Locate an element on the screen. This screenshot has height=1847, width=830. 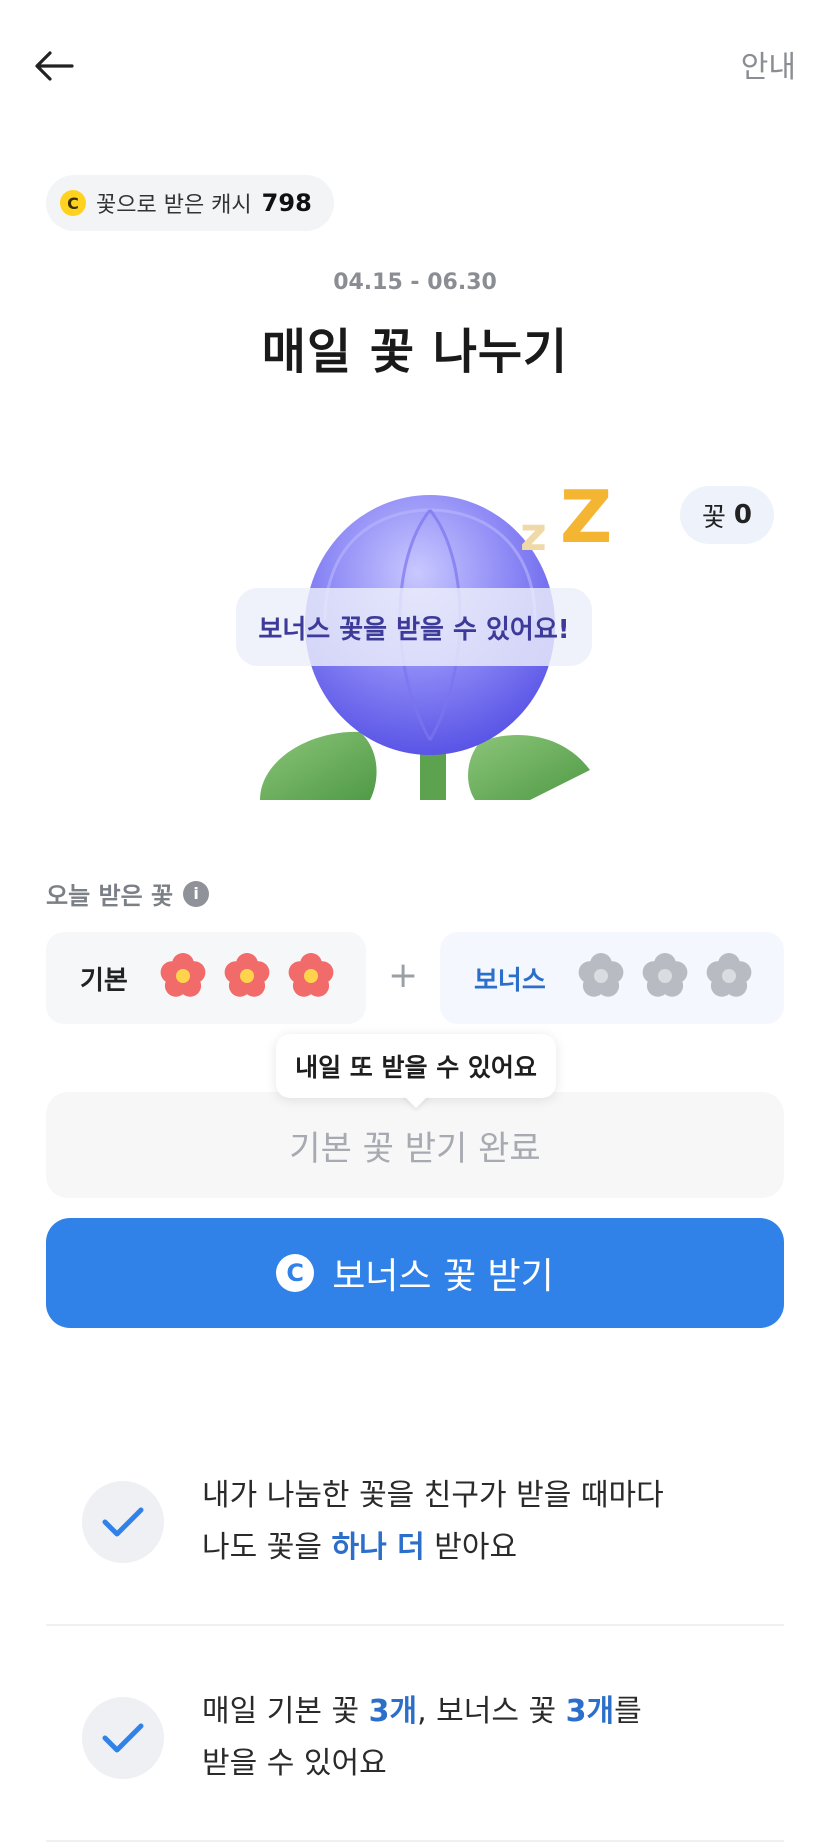
benefit-line: 나도 꽃을 하나 더 받아요 is located at coordinates (360, 1547).